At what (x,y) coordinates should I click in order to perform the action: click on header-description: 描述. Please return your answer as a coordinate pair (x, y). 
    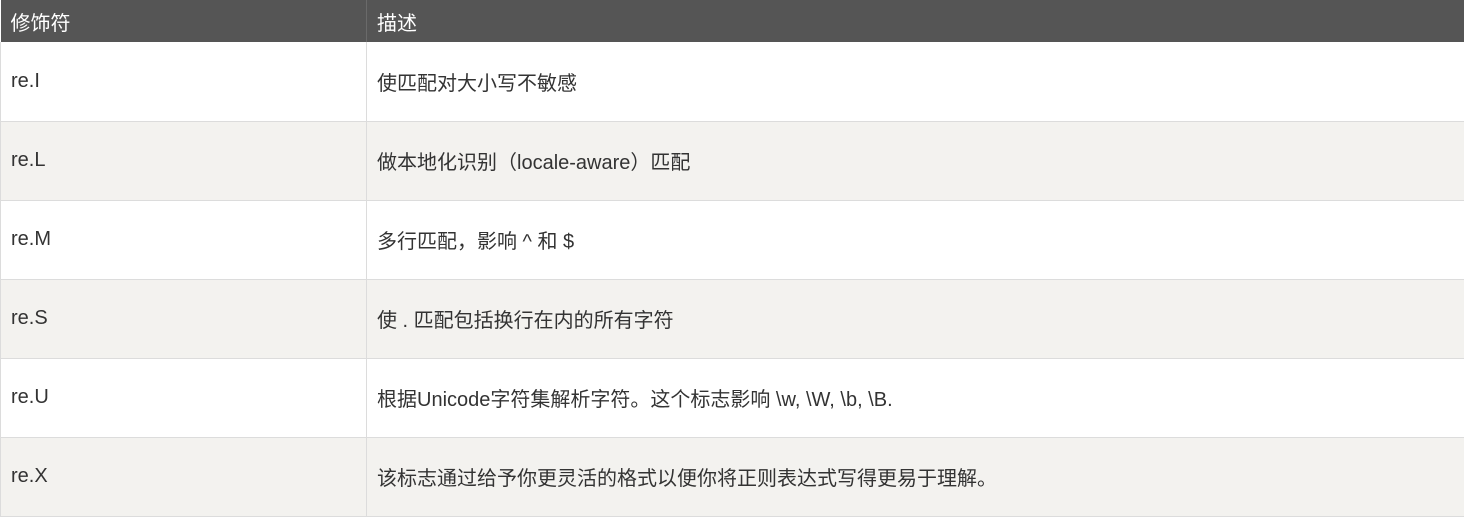
    Looking at the image, I should click on (915, 21).